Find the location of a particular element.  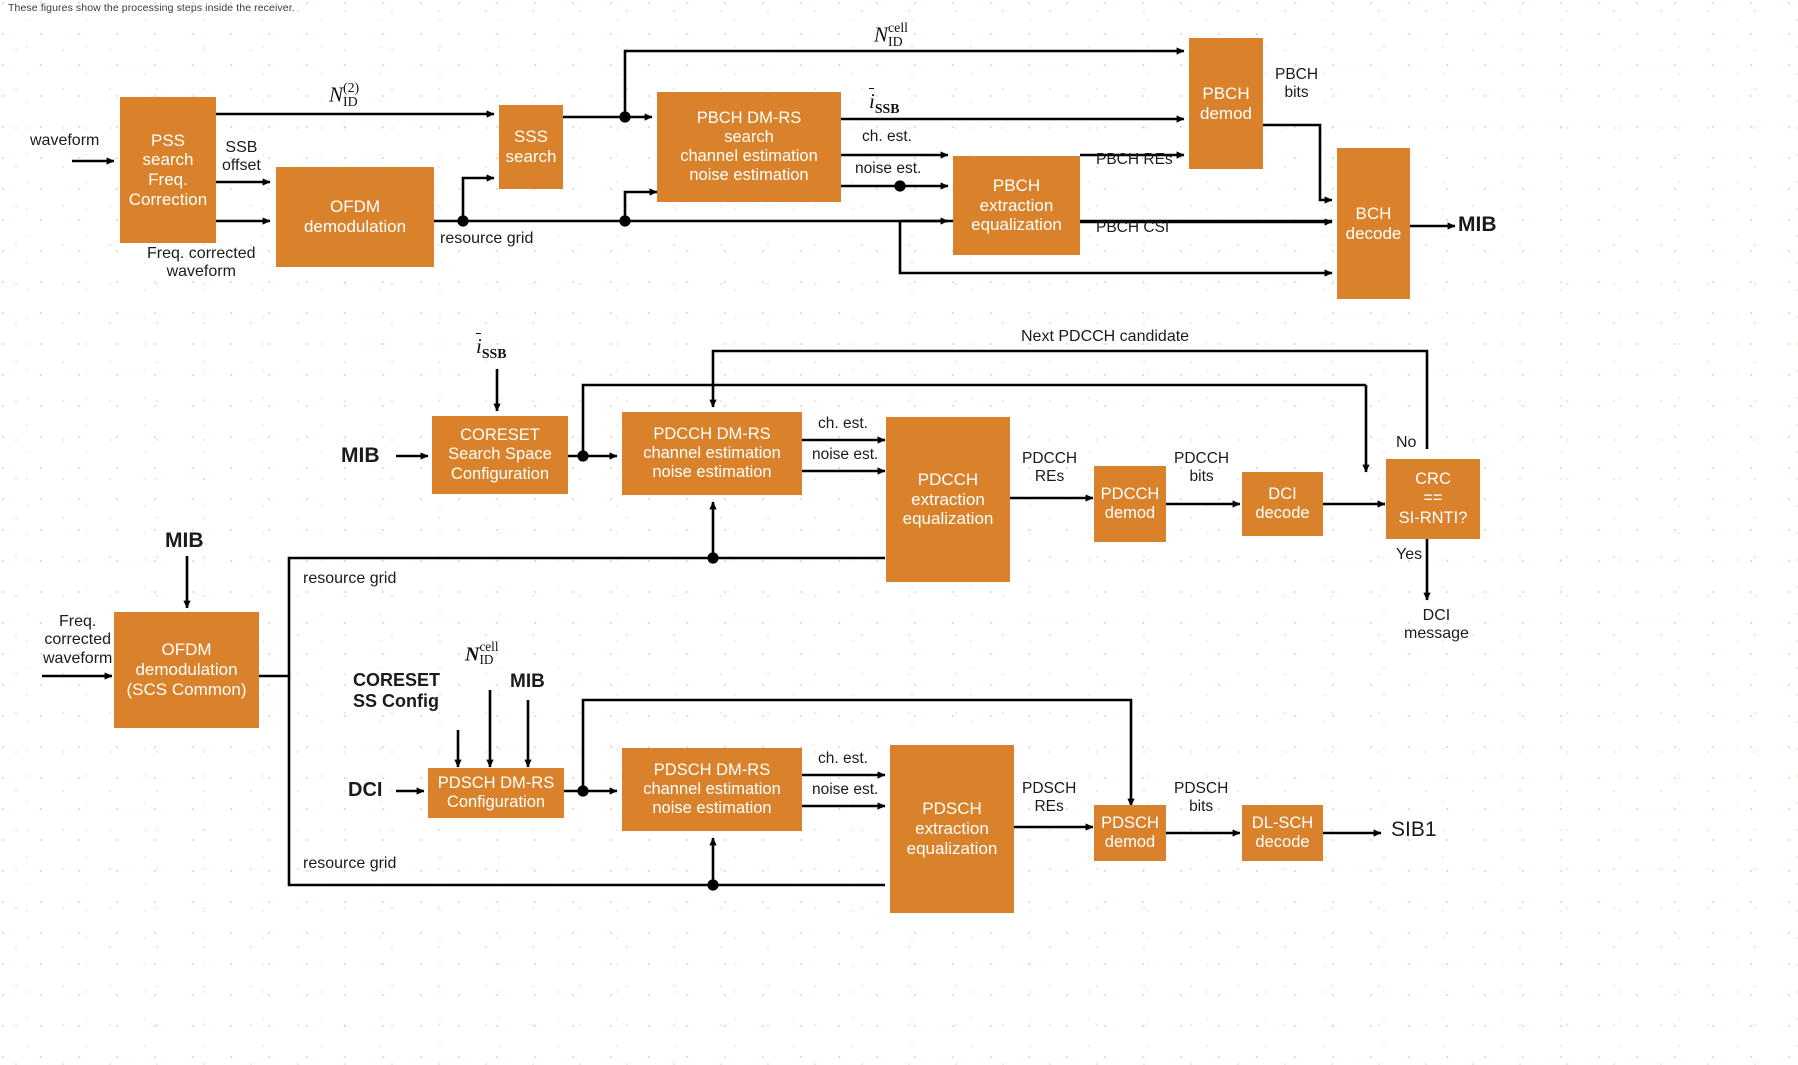

label-freq-corrected-waveform: Freq. corrected waveform is located at coordinates (201, 263).